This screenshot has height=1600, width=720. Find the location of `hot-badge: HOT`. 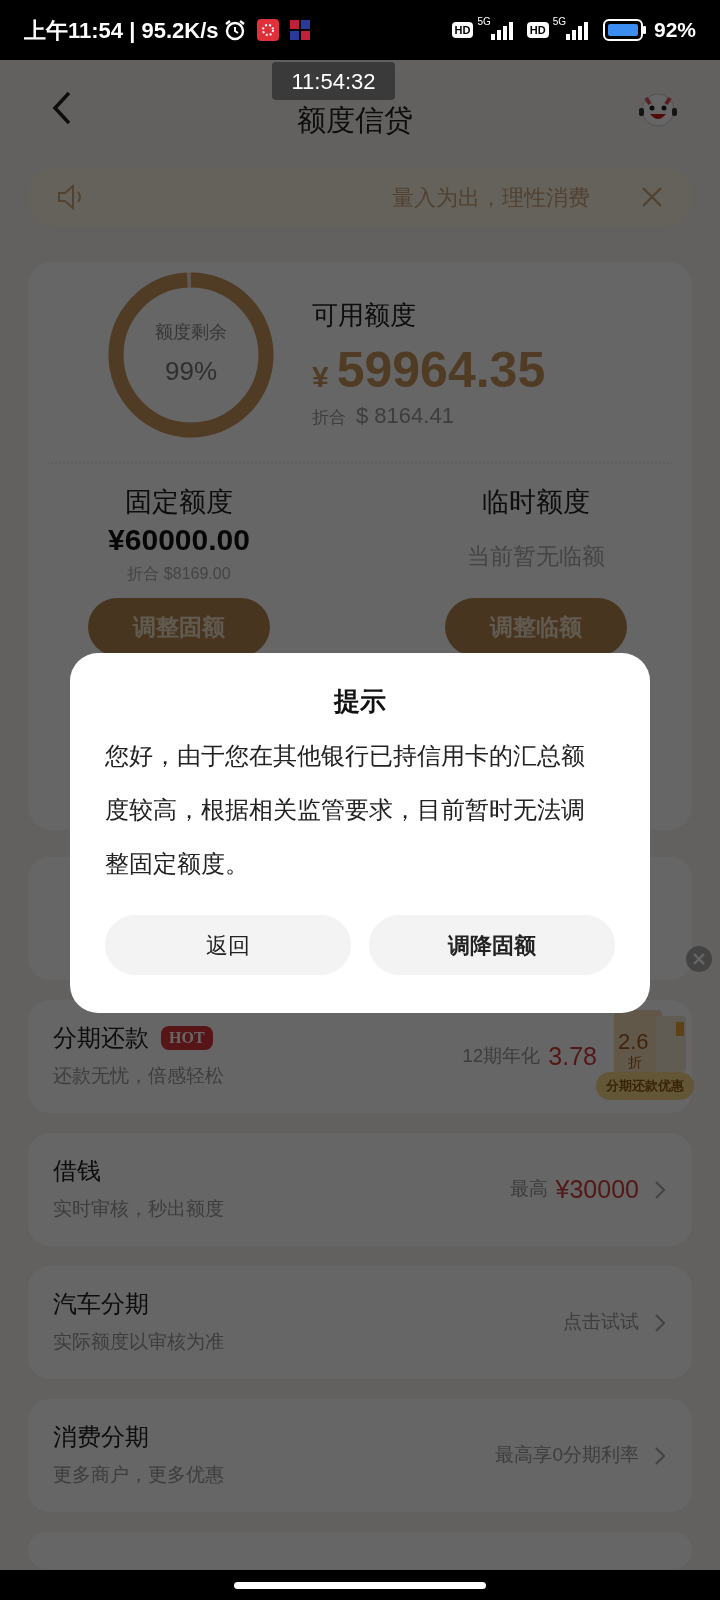

hot-badge: HOT is located at coordinates (187, 1038).